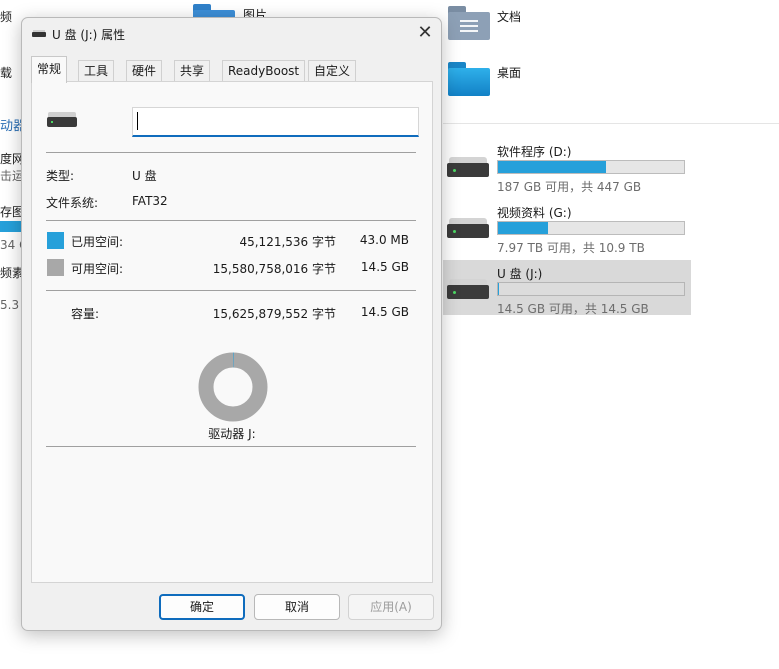  What do you see at coordinates (573, 309) in the screenshot?
I see `drive-usage-text: 14.5 GB 可用，共 14.5 GB` at bounding box center [573, 309].